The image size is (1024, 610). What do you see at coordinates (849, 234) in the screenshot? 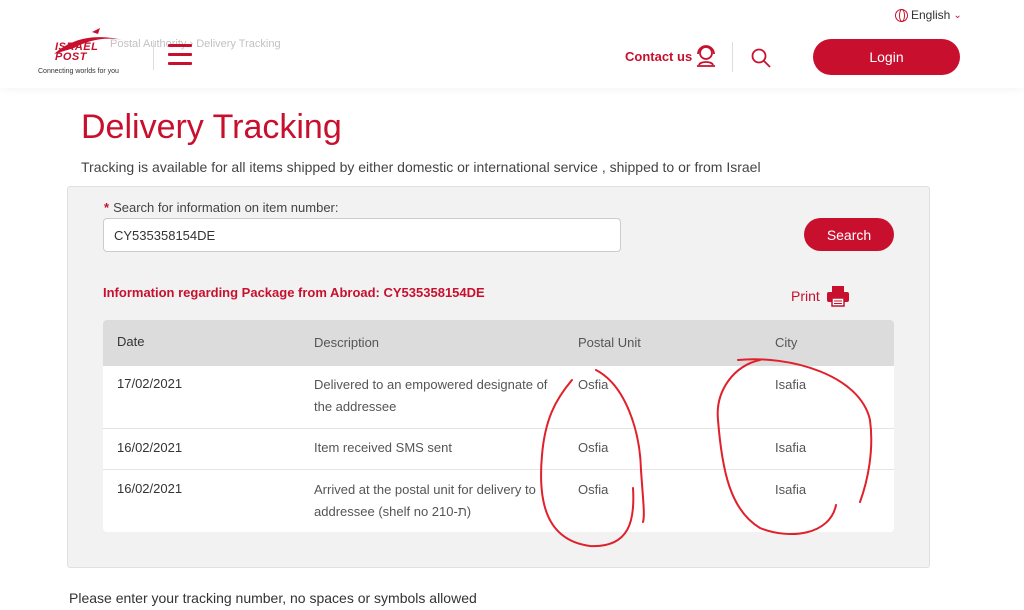
I see `search-button: Search` at bounding box center [849, 234].